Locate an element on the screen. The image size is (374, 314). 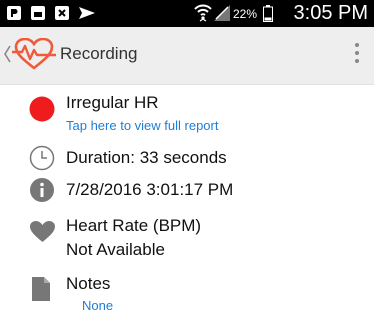
document-icon is located at coordinates (41, 291).